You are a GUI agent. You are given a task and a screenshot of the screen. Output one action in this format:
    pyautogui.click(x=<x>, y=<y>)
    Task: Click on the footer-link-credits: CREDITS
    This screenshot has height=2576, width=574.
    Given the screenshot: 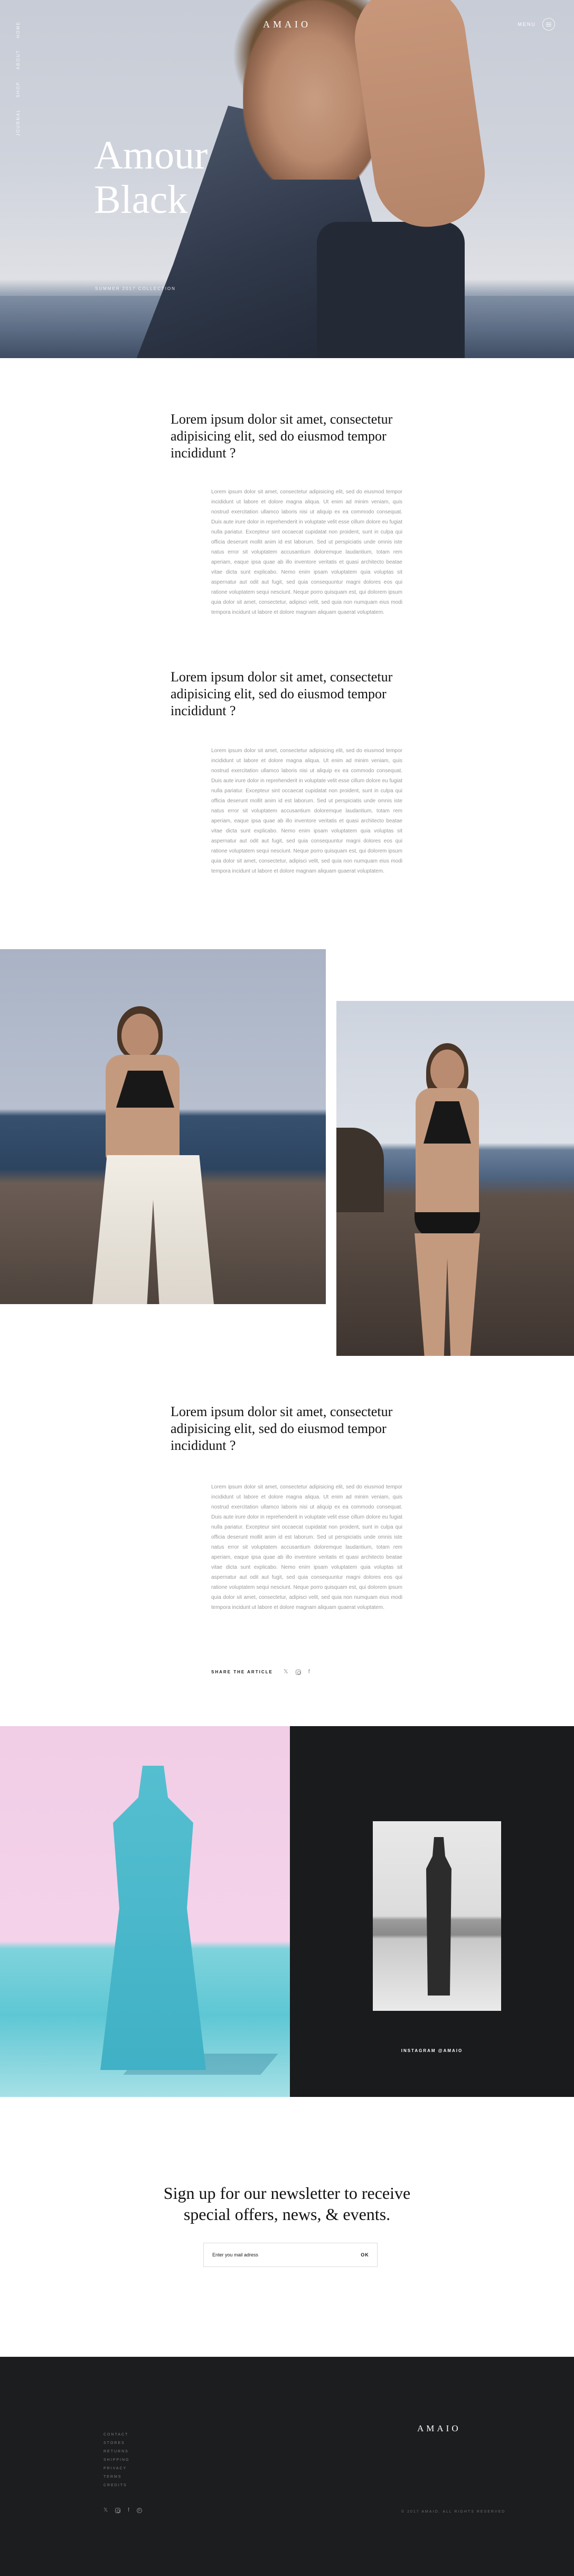 What is the action you would take?
    pyautogui.click(x=116, y=2485)
    